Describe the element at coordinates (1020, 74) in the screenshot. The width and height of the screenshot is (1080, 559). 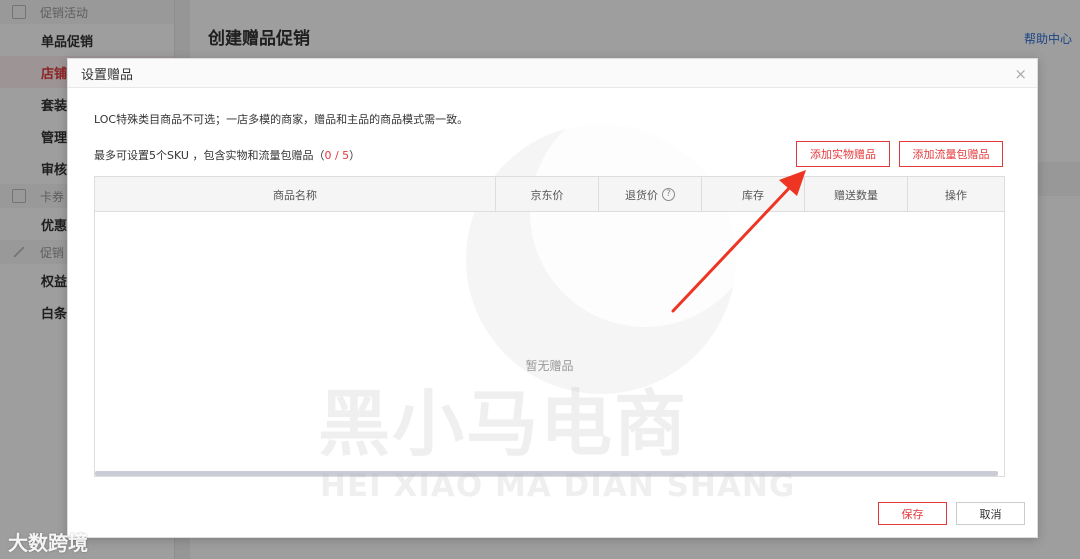
I see `close-icon: ×` at that location.